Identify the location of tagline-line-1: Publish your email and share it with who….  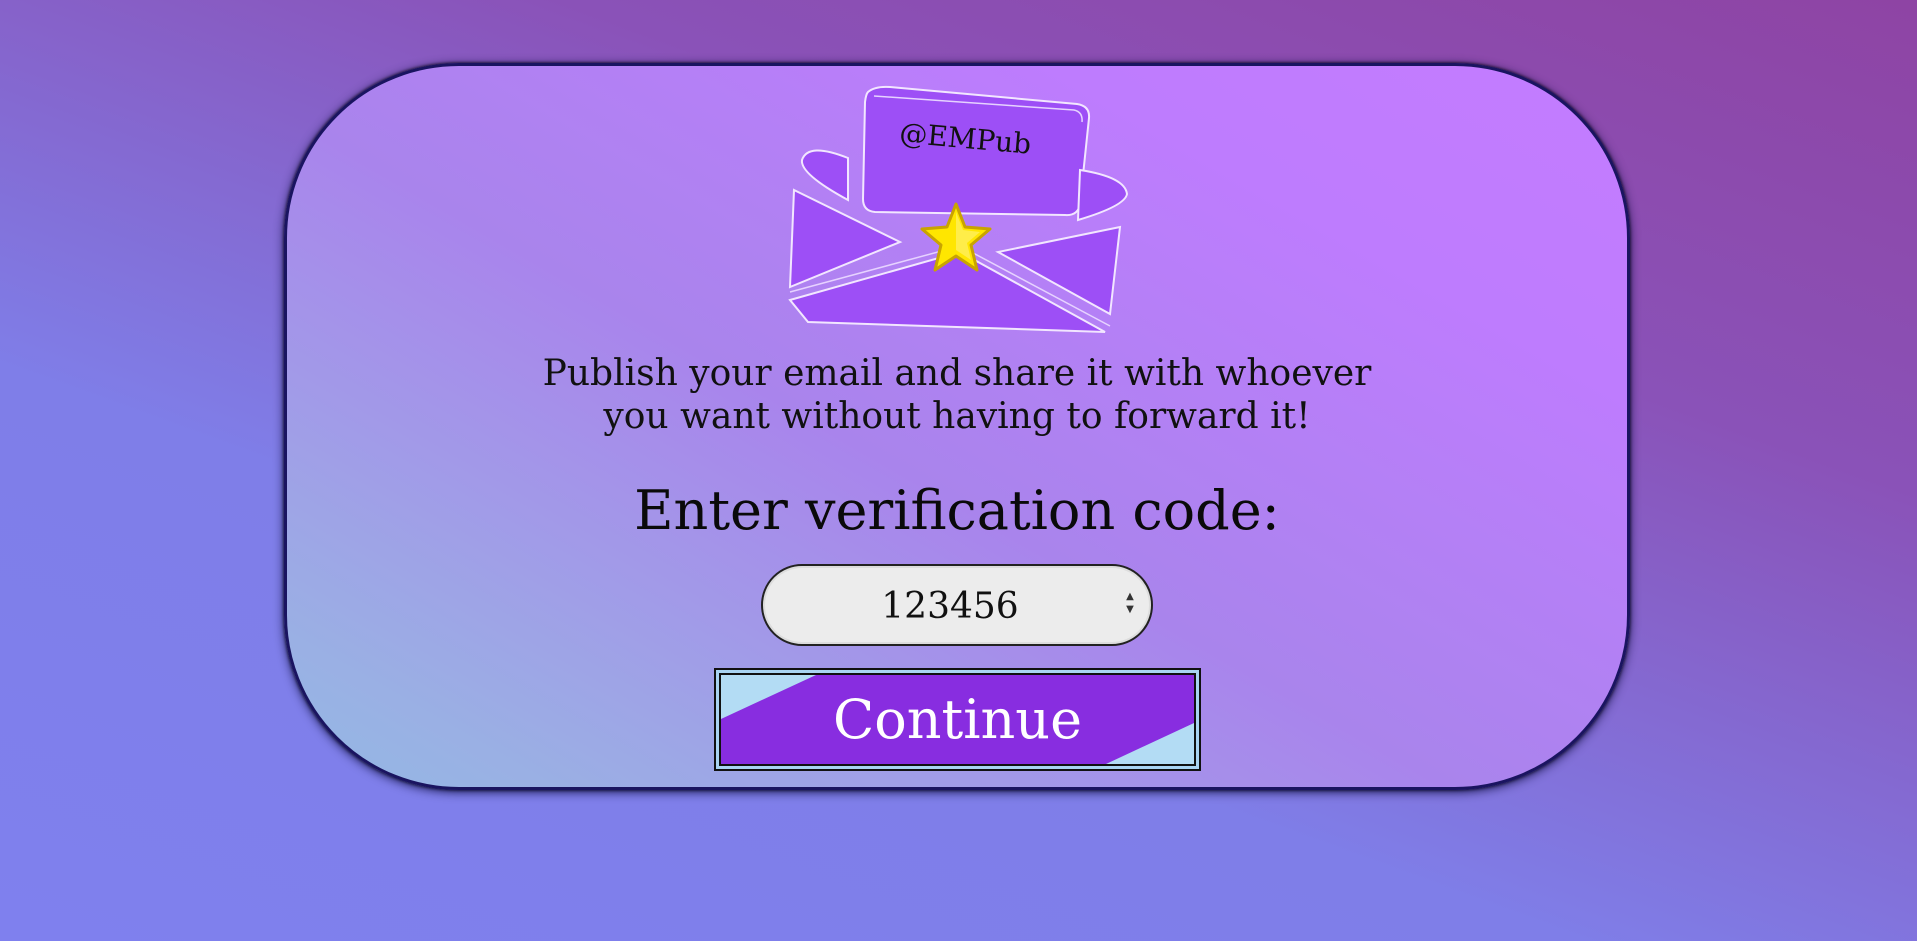
(957, 373).